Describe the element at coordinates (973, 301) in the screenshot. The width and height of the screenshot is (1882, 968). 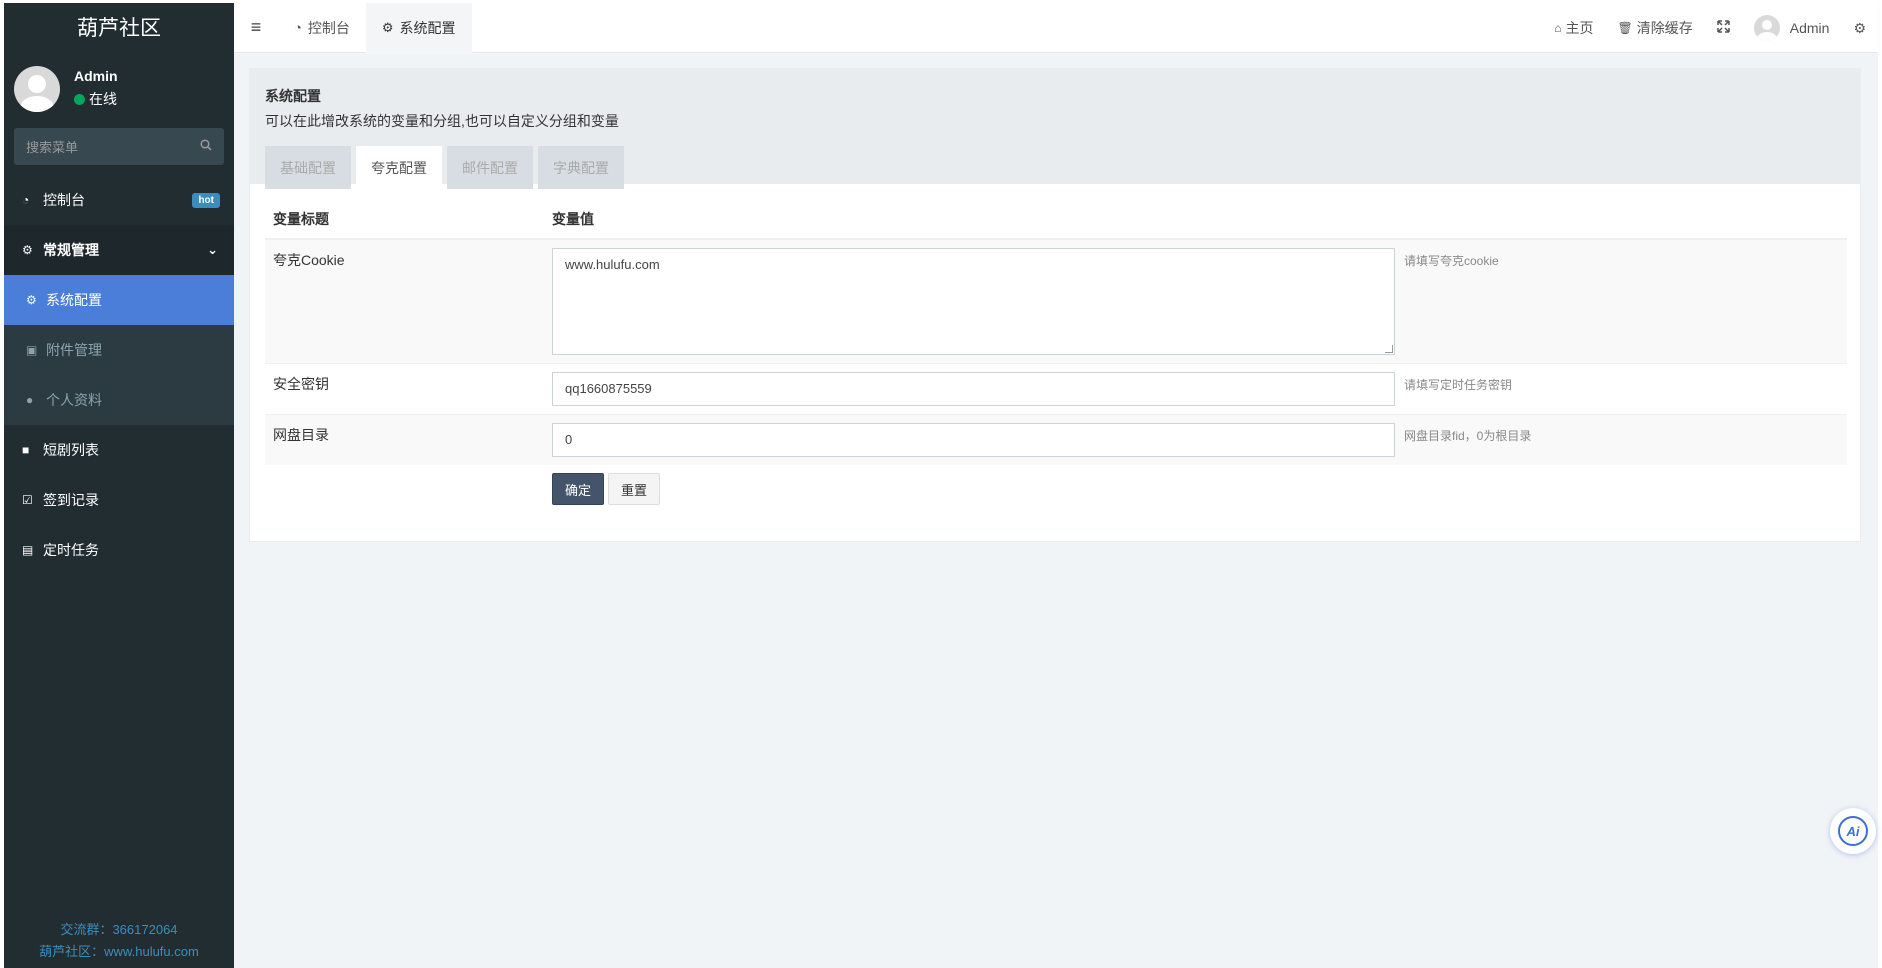
I see `quark-cookie-textarea: www.hulufu.com` at that location.